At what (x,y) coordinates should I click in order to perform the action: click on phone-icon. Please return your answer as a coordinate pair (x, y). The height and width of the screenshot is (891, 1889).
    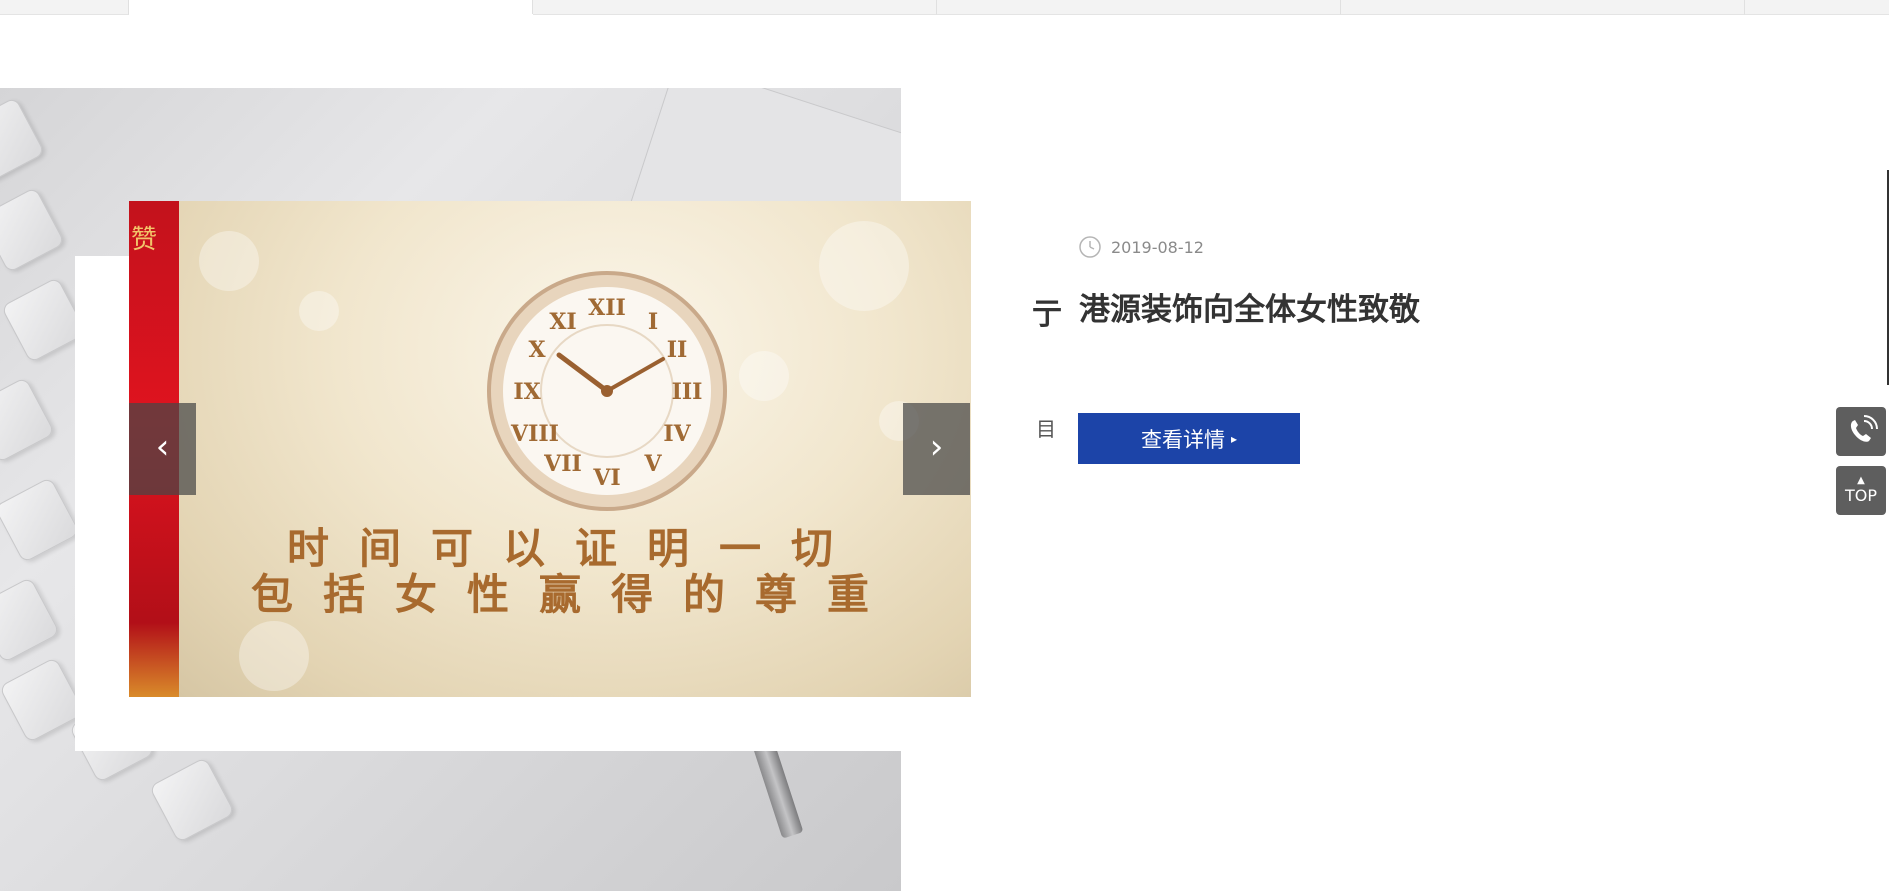
    Looking at the image, I should click on (1864, 428).